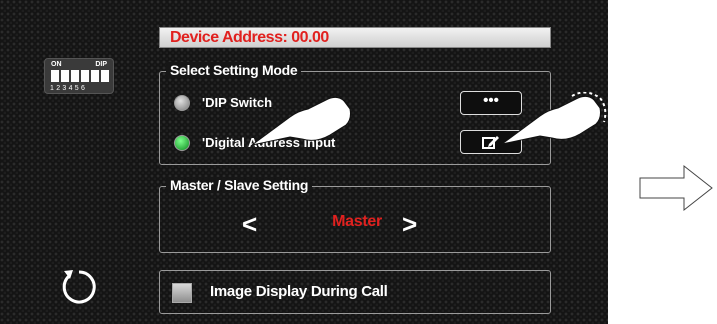 Image resolution: width=717 pixels, height=324 pixels. What do you see at coordinates (299, 291) in the screenshot?
I see `image-display-label: Image Display During Call` at bounding box center [299, 291].